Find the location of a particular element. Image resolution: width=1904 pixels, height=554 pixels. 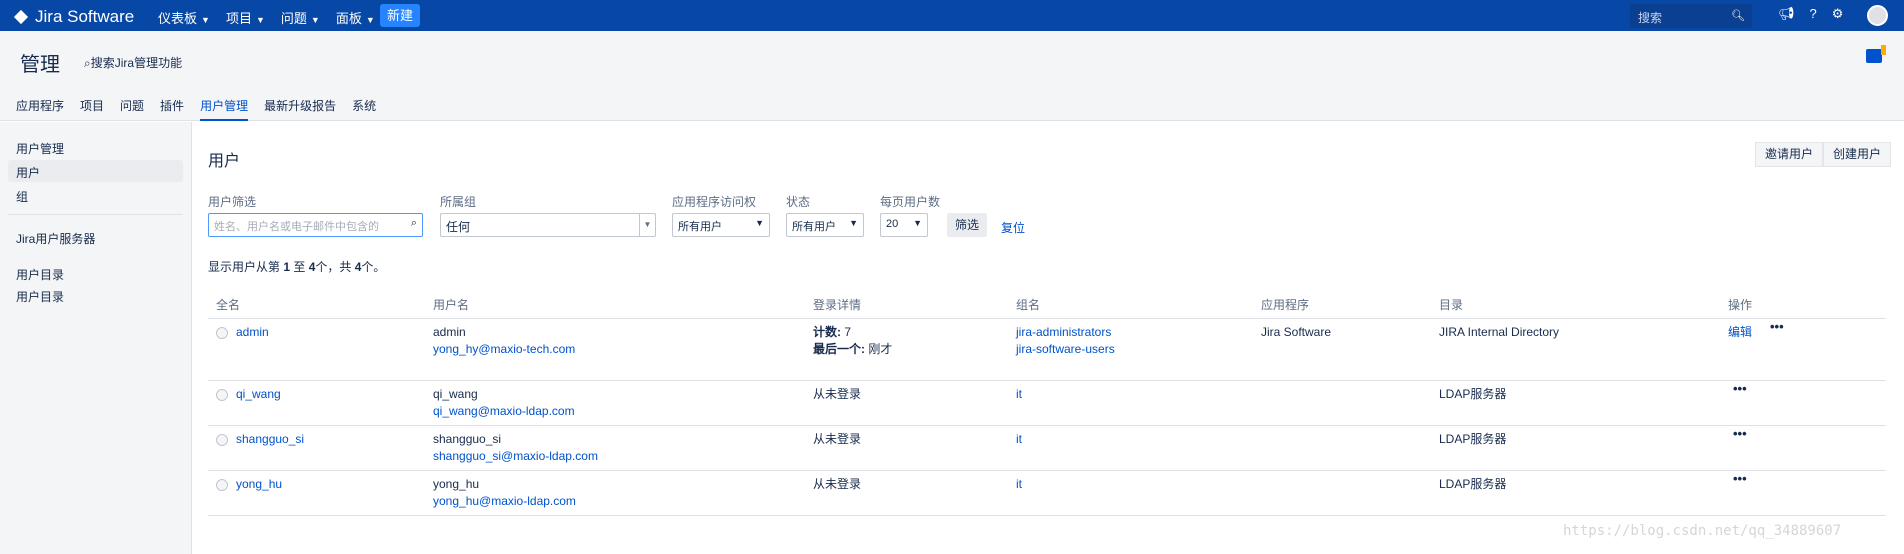

column-header-actions: 操作 is located at coordinates (1740, 305).